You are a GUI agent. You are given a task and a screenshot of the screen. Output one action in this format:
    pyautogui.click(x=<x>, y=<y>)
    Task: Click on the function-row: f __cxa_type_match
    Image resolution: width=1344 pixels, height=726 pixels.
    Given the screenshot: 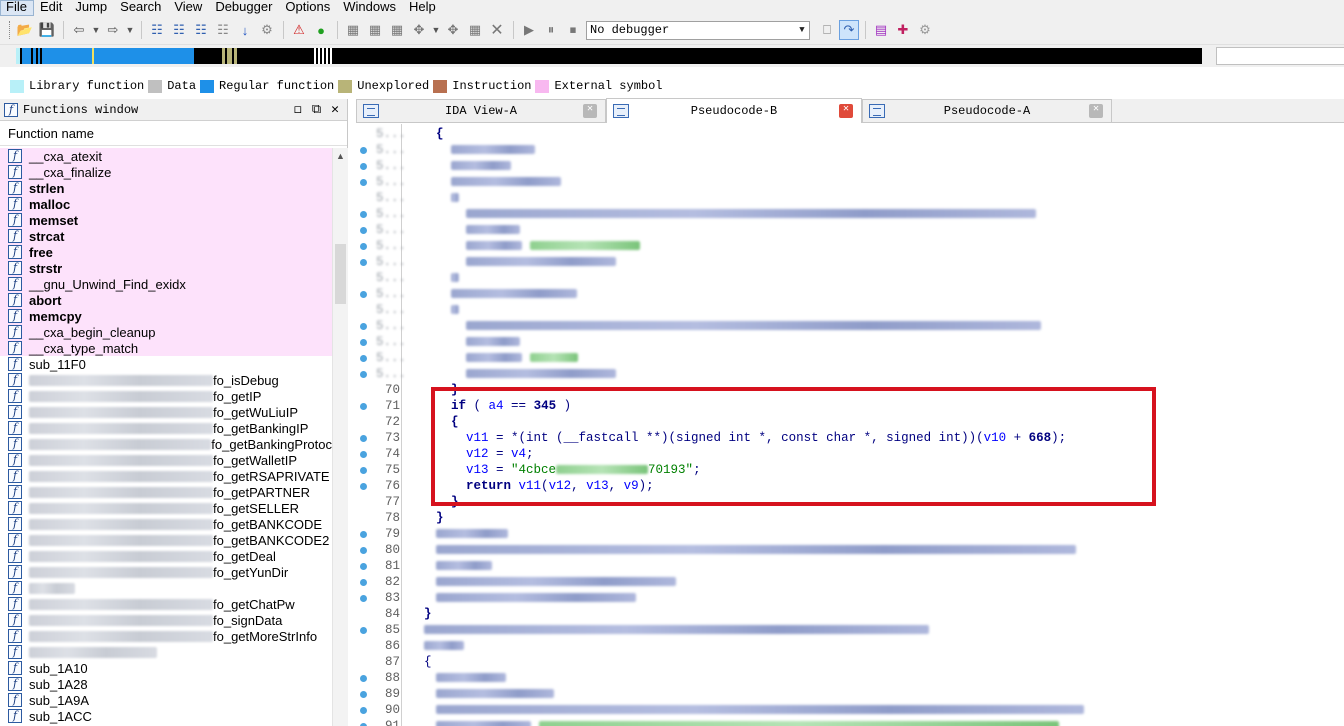 What is the action you would take?
    pyautogui.click(x=166, y=348)
    